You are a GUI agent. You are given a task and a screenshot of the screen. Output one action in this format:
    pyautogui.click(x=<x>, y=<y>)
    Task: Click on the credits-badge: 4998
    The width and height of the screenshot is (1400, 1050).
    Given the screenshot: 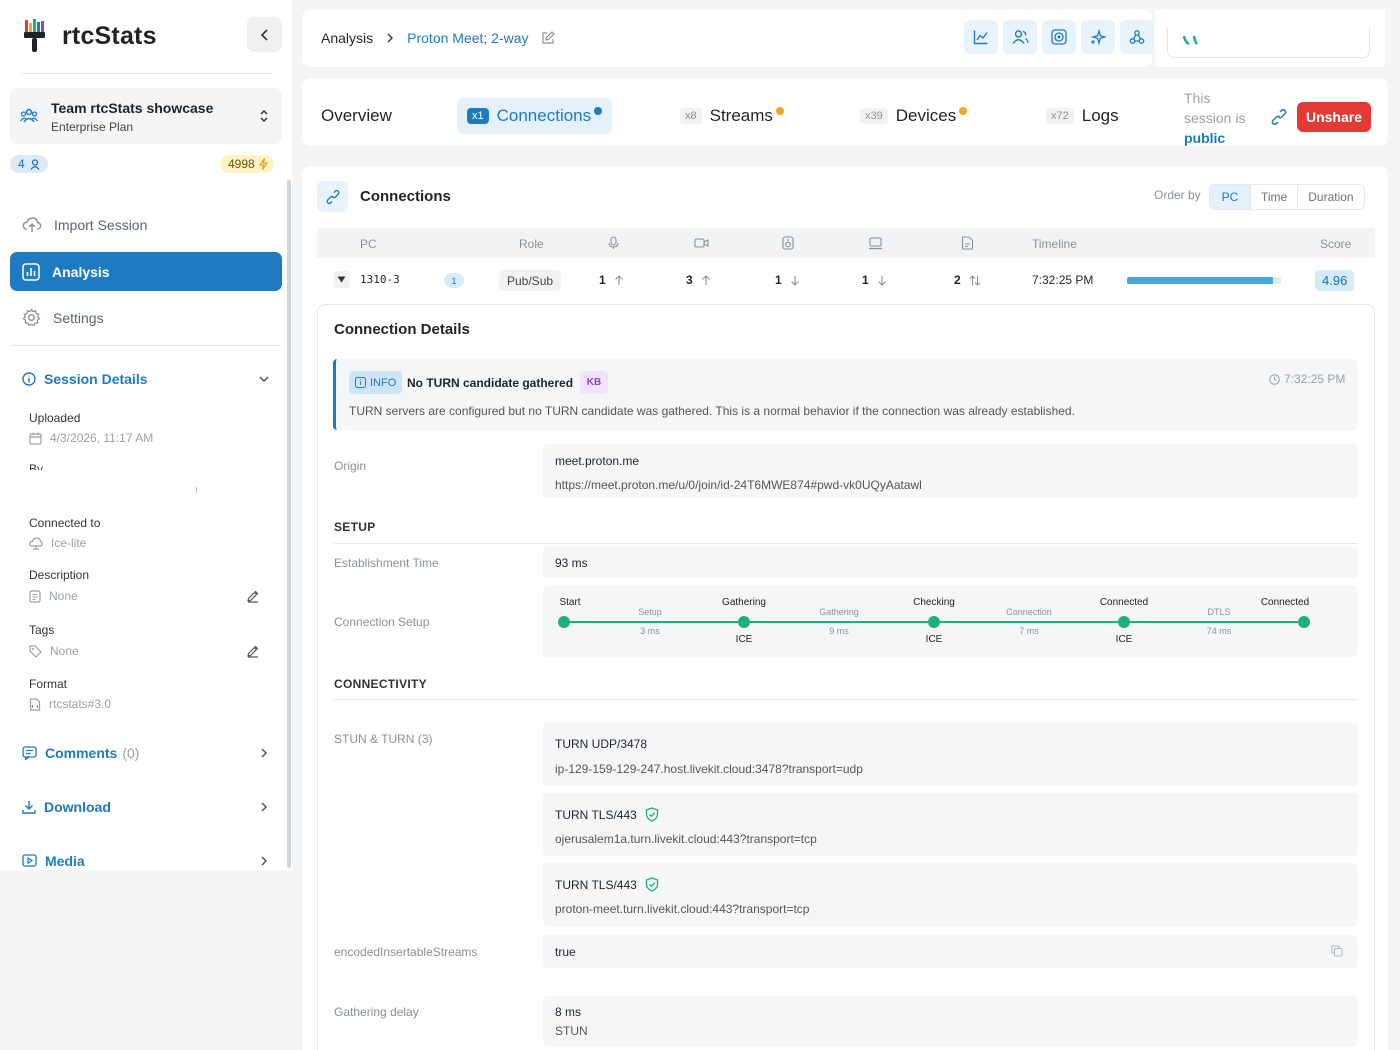 What is the action you would take?
    pyautogui.click(x=247, y=164)
    